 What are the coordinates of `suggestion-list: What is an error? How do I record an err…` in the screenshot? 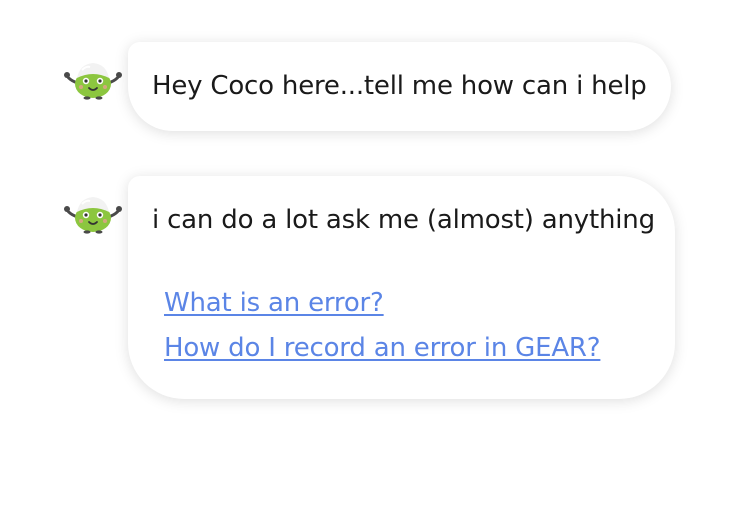 It's located at (382, 325).